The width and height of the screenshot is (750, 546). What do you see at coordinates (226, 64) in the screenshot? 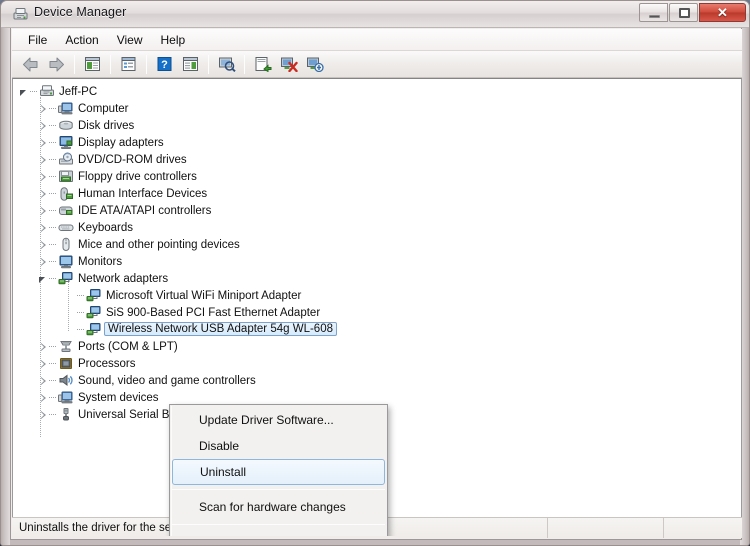
I see `scan-for-hardware-changes-button` at bounding box center [226, 64].